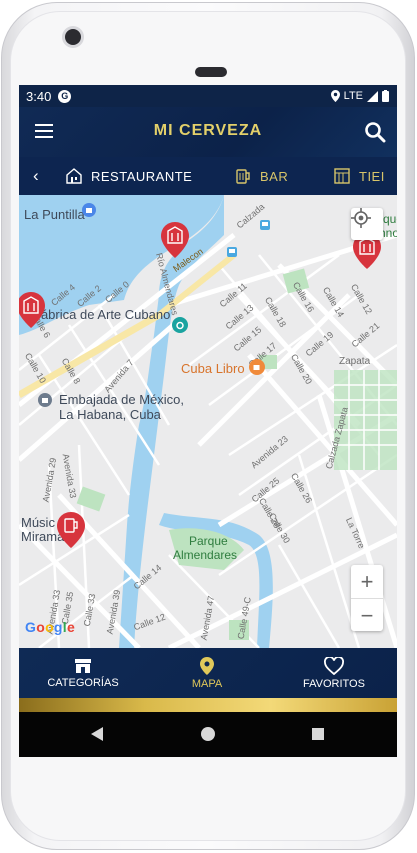 Image resolution: width=417 pixels, height=853 pixels. Describe the element at coordinates (36, 176) in the screenshot. I see `chevron-left-icon: ‹` at that location.